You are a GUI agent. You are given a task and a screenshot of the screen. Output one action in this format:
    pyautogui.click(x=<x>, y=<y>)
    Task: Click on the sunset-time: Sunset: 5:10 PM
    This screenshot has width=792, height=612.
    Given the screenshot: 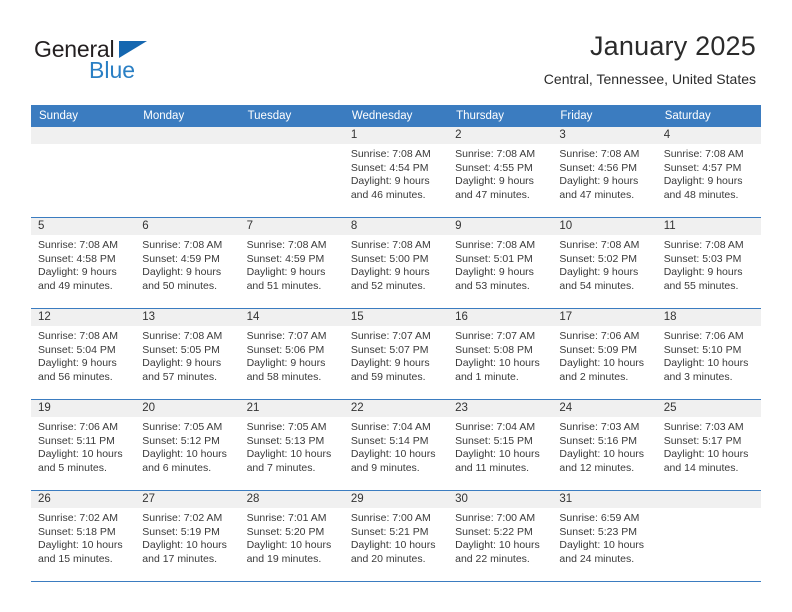 What is the action you would take?
    pyautogui.click(x=702, y=349)
    